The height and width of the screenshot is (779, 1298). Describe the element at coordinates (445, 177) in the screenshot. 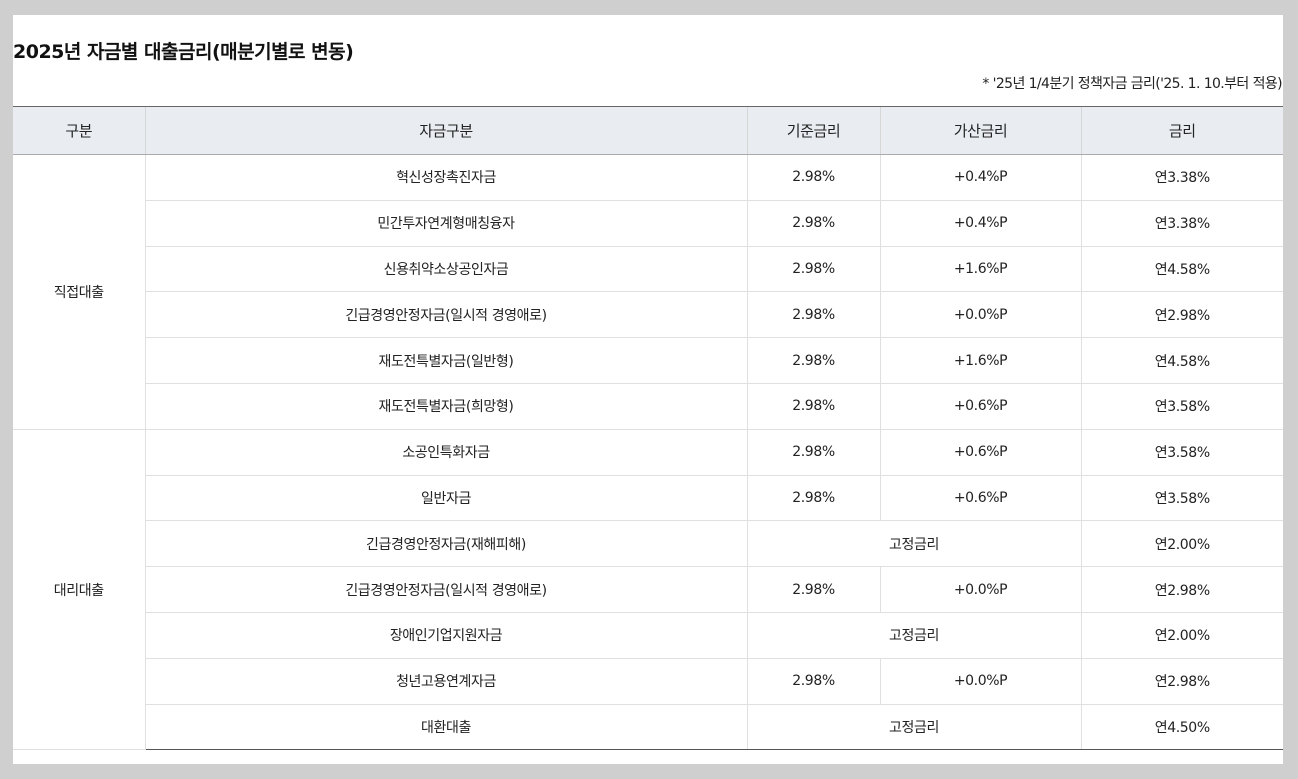

I see `fund-name: 혁신성장촉진자금` at that location.